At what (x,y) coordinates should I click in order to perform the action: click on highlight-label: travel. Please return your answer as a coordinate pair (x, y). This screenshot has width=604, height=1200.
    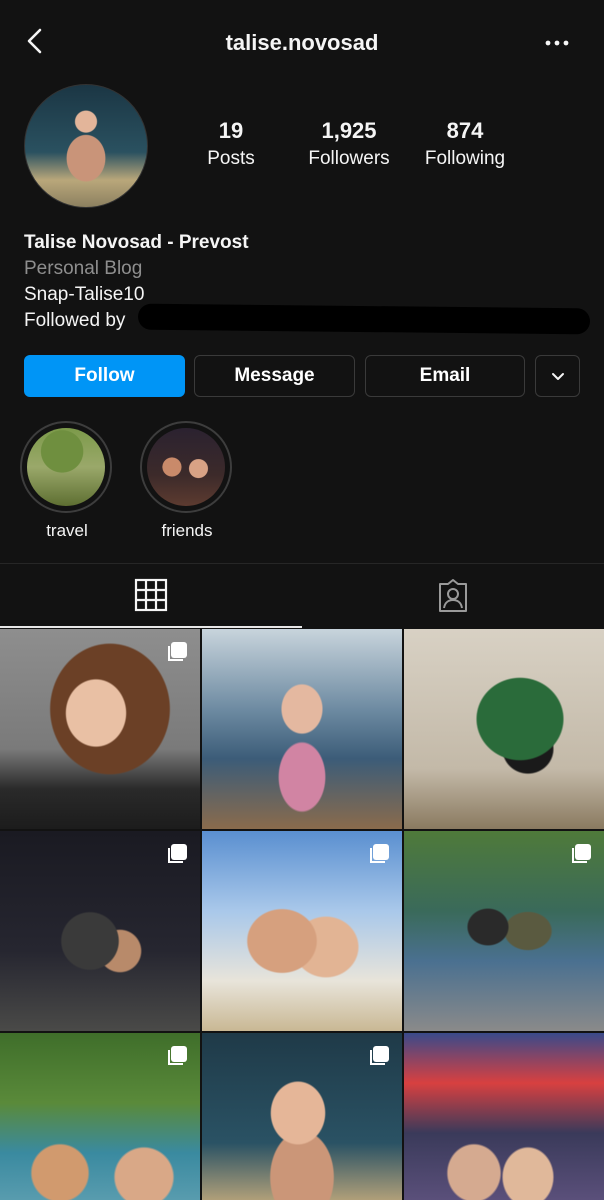
    Looking at the image, I should click on (67, 530).